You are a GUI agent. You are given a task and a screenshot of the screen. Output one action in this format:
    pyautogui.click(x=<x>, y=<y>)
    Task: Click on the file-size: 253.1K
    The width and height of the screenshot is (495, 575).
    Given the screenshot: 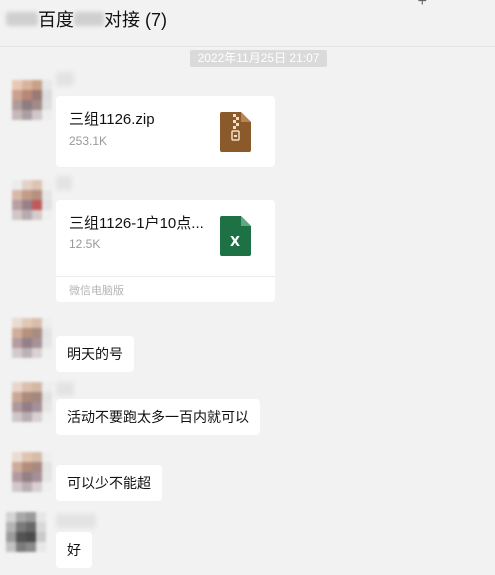 What is the action you would take?
    pyautogui.click(x=88, y=141)
    